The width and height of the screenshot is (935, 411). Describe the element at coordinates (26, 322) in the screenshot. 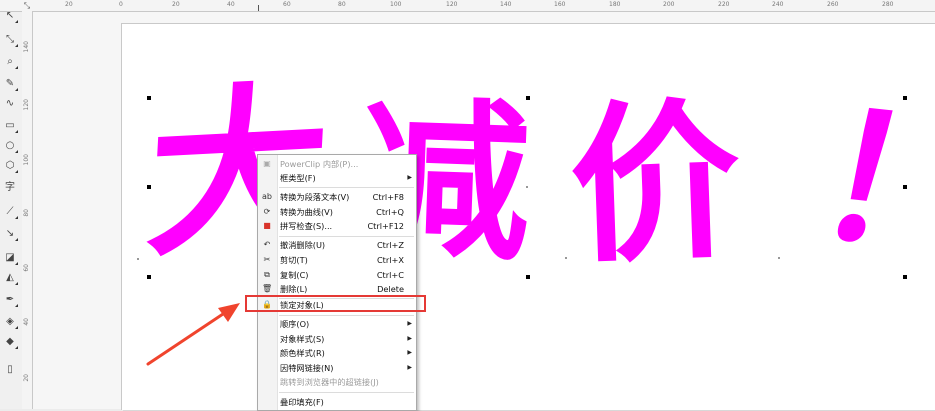

I see `ruler-left-label: 40` at that location.